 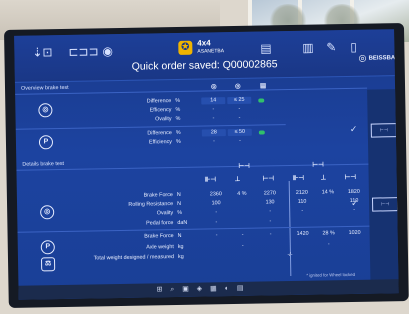 What do you see at coordinates (244, 166) in the screenshot?
I see `front-axle-header-icon: ⊢⊣` at bounding box center [244, 166].